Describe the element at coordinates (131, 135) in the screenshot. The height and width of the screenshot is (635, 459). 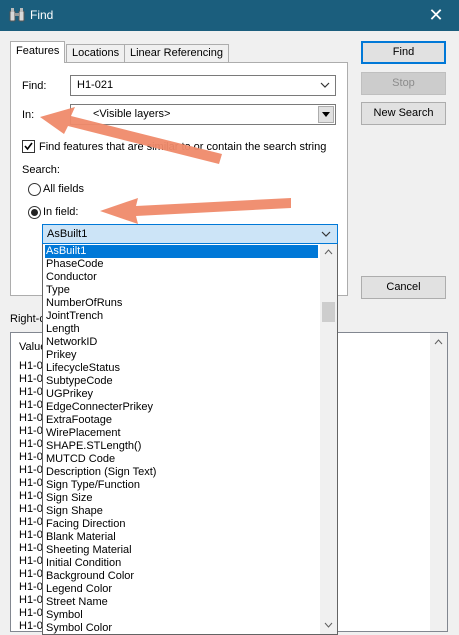
I see `annotation-arrow-in` at that location.